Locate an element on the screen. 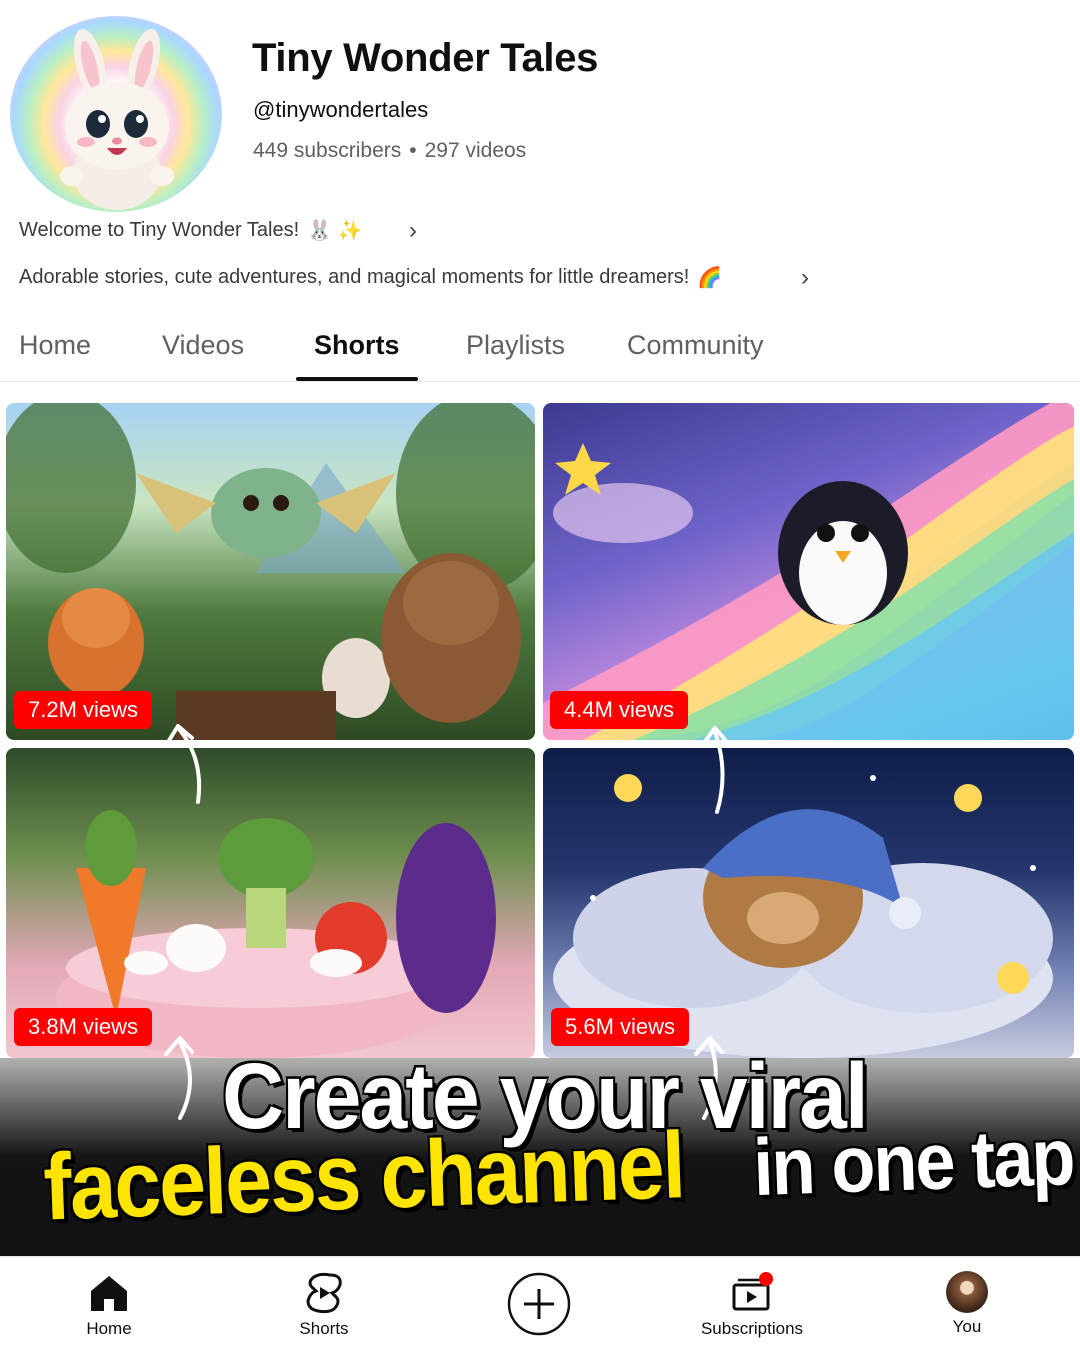 This screenshot has width=1080, height=1350. nav-shorts-label: Shorts is located at coordinates (324, 1328).